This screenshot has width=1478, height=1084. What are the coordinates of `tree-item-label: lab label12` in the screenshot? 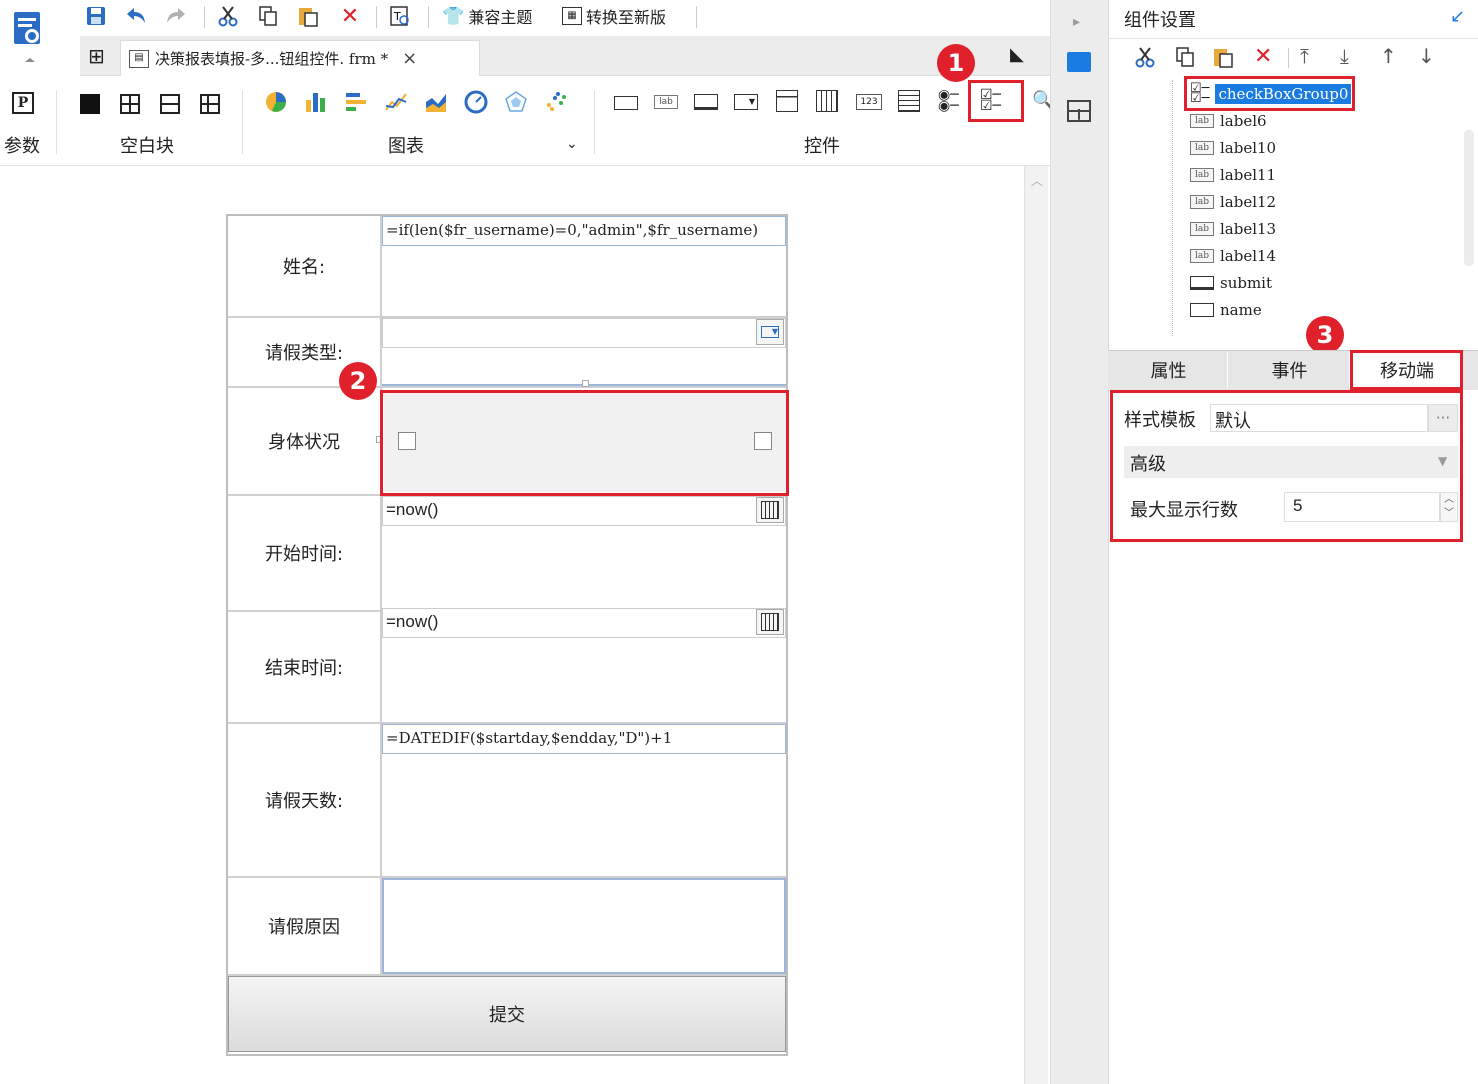 It's located at (1233, 202).